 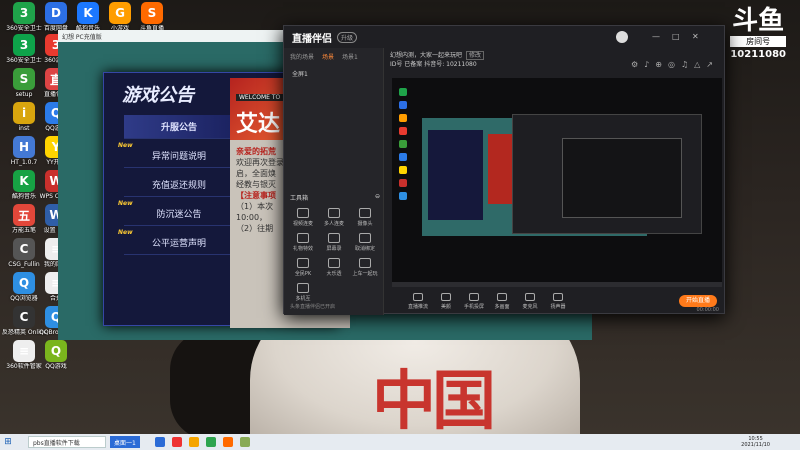 I want to click on windows-start-icon: ⊞, so click(x=8, y=442).